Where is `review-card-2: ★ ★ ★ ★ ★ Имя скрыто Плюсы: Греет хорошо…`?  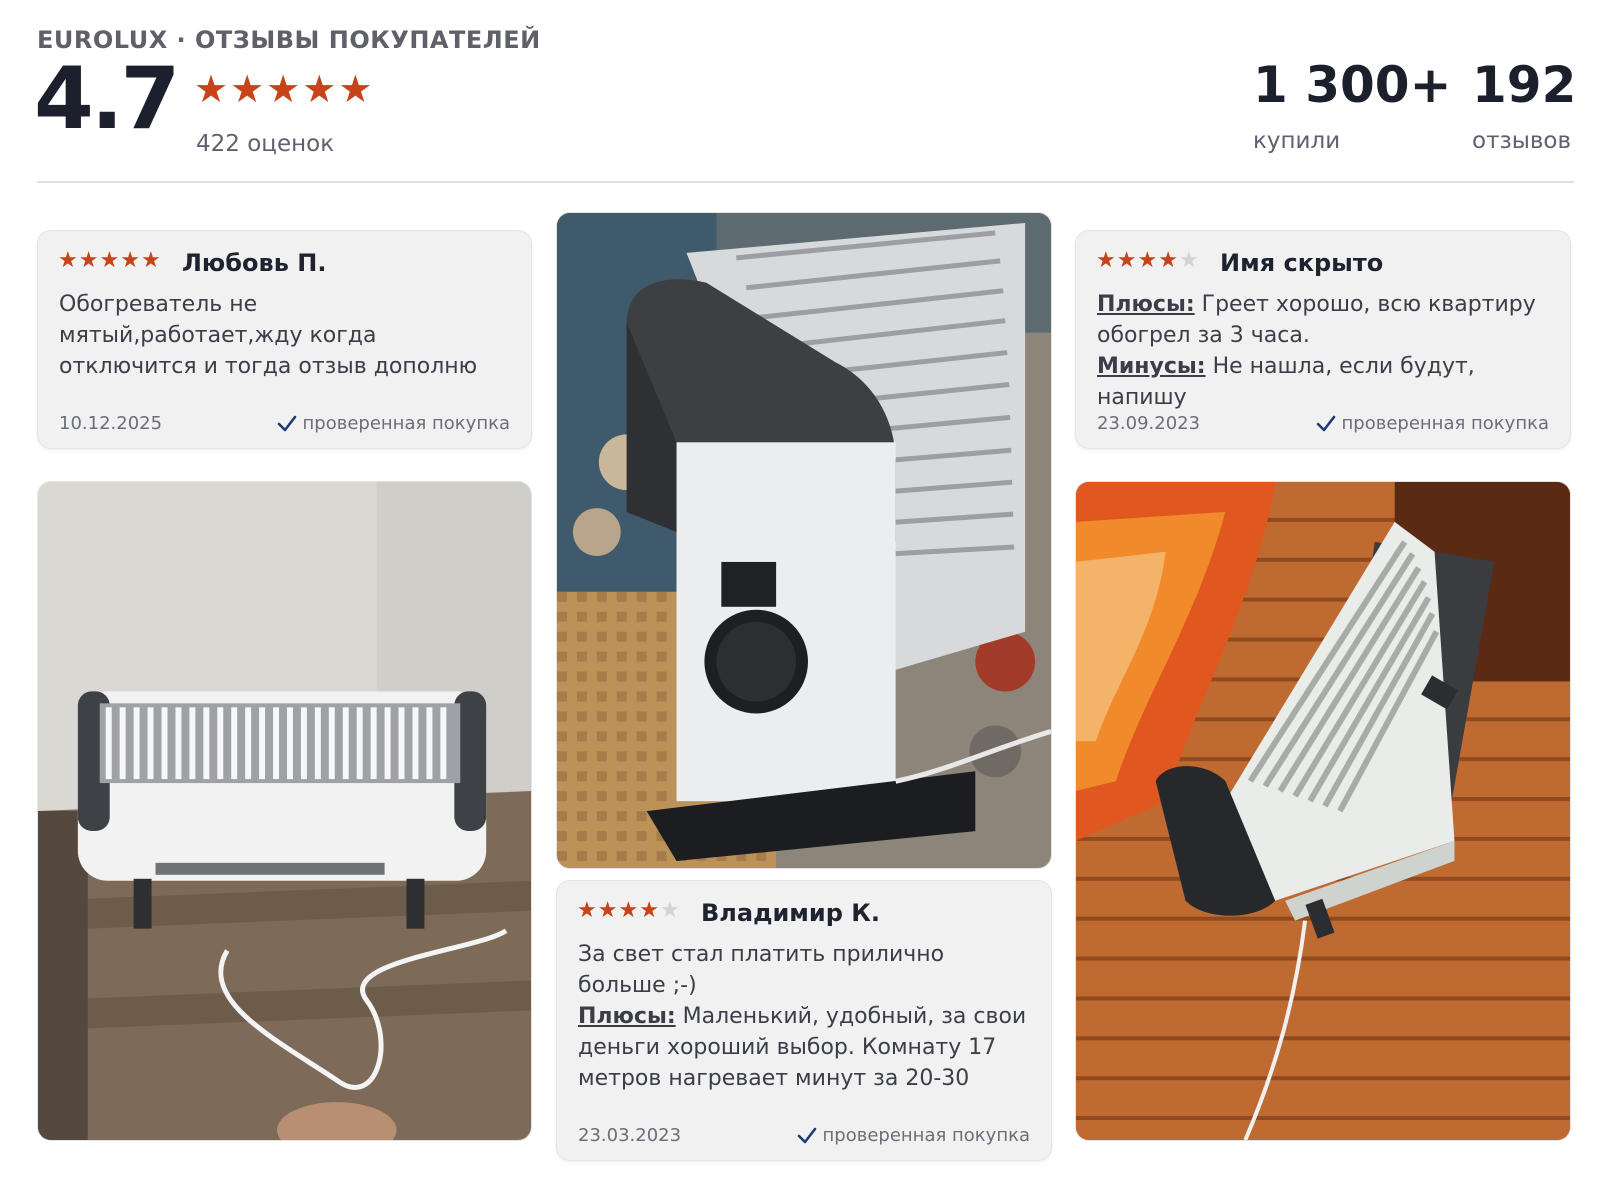
review-card-2: ★ ★ ★ ★ ★ Имя скрыто Плюсы: Греет хорошо… is located at coordinates (1323, 339).